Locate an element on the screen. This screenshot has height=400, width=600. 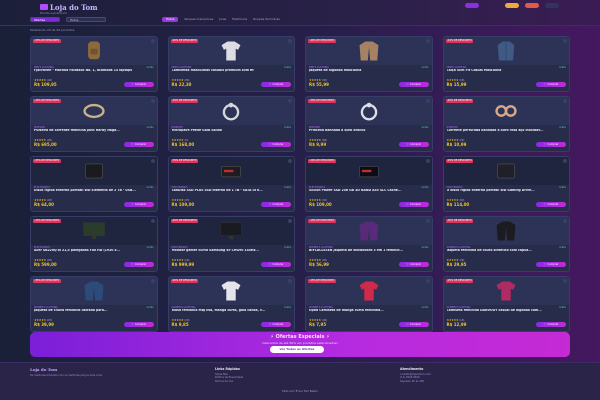
menu-pill is located at coordinates (552, 5).